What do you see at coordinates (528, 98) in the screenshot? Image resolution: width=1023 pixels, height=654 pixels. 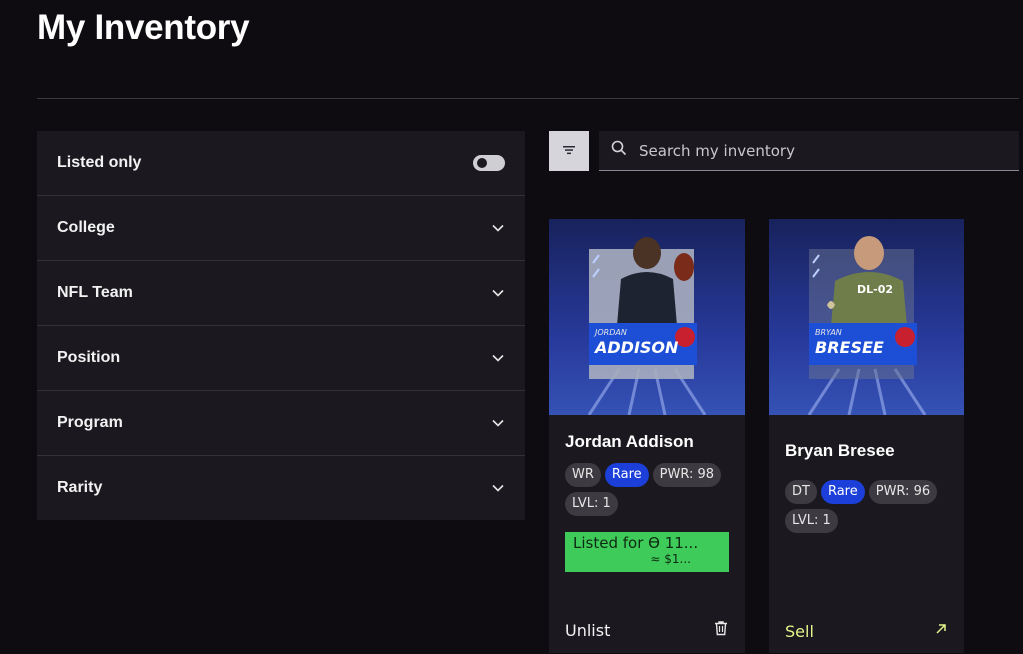 I see `header-divider` at bounding box center [528, 98].